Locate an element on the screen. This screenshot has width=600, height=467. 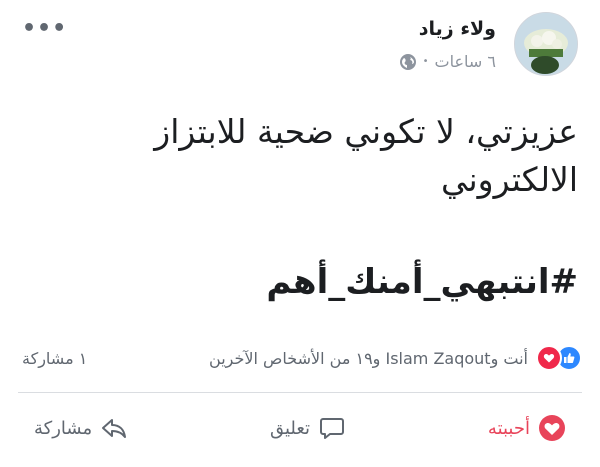
post-meta: ٦ ساعات • is located at coordinates (447, 61).